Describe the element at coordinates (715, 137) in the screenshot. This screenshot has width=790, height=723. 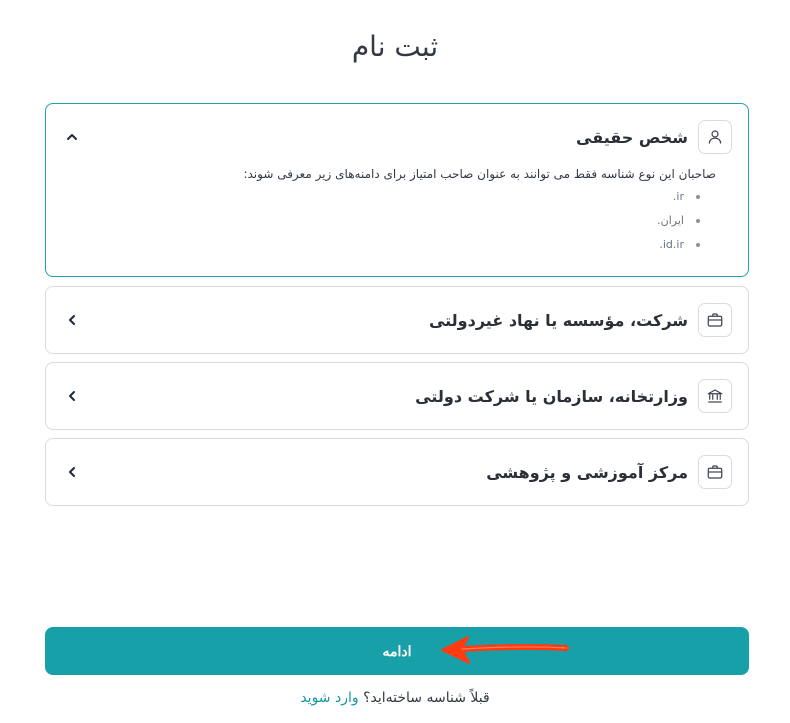
I see `person-icon` at that location.